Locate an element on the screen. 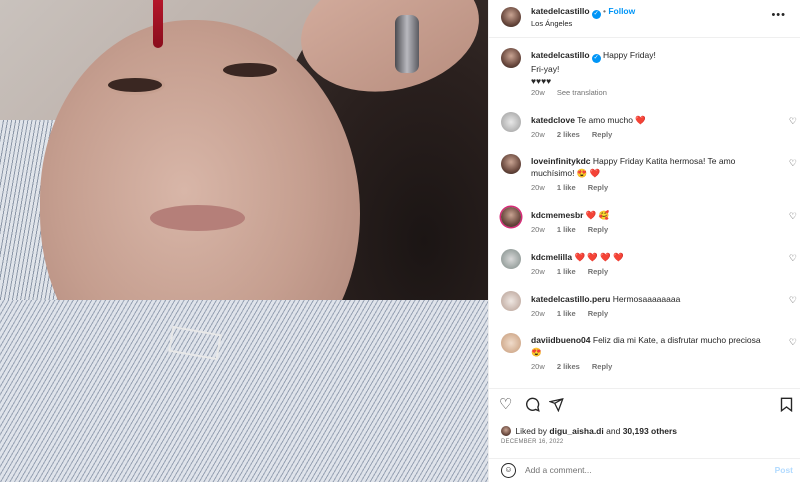 This screenshot has width=800, height=482. liked-and: and is located at coordinates (613, 431).